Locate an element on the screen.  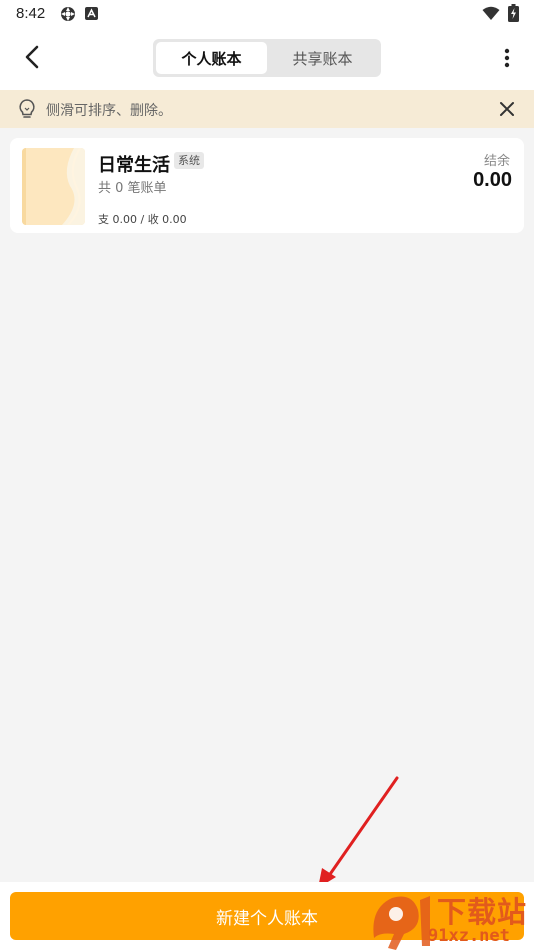
ledger-type-switch: 个人账本 共享账本 is located at coordinates (267, 58).